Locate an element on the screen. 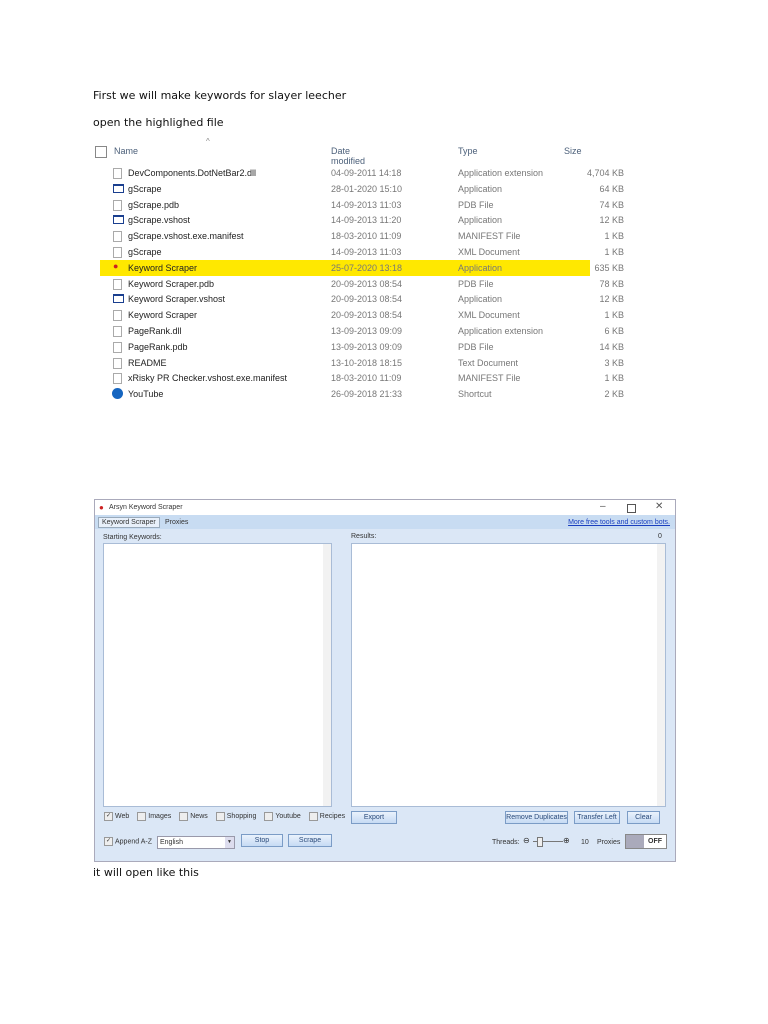 The height and width of the screenshot is (1024, 768). file-row: gScrape 14-09-2013 11:03 XML Document 1 KB is located at coordinates (362, 252).